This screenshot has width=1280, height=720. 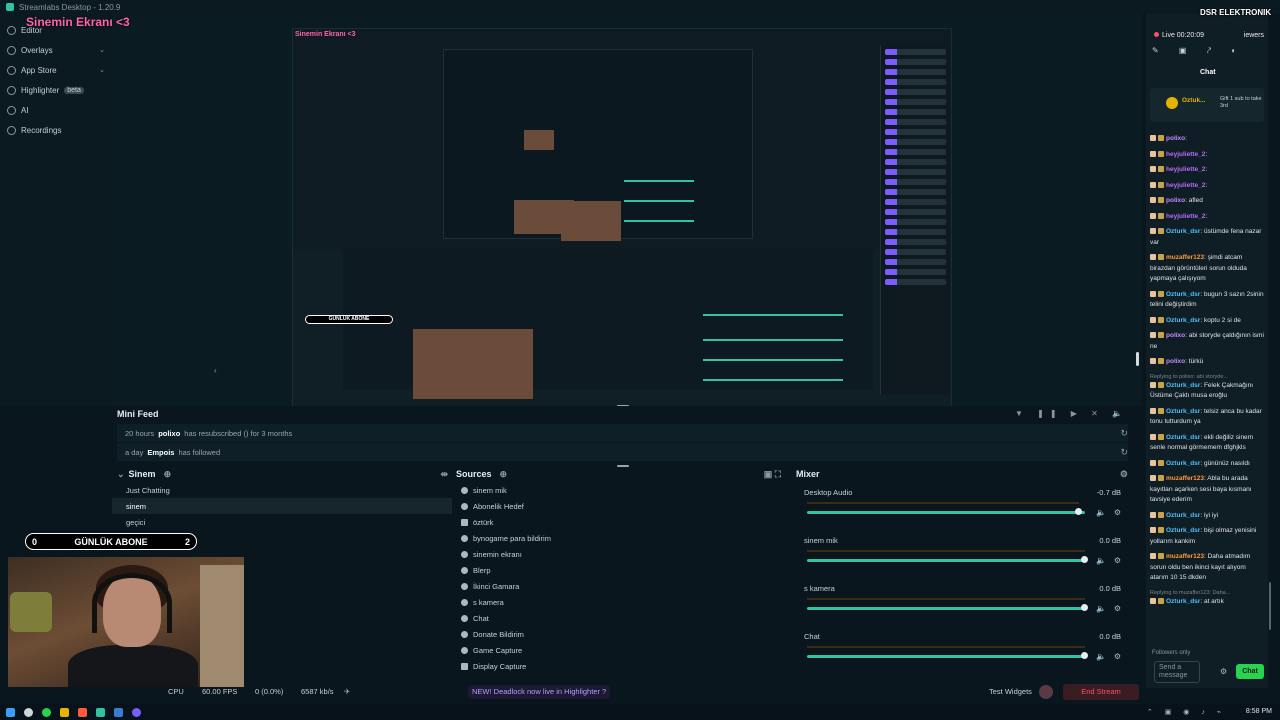 What do you see at coordinates (56, 70) in the screenshot?
I see `sidebar-item-app-store: App Store ⌄` at bounding box center [56, 70].